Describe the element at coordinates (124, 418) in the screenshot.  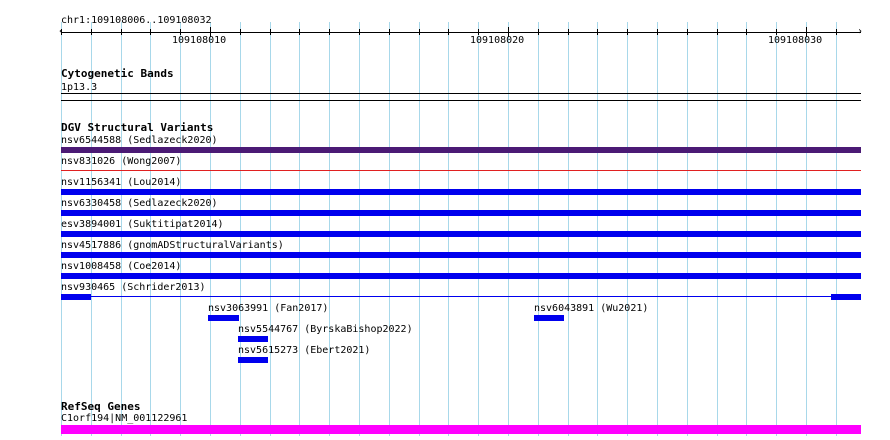
I see `gene-label: C1orf194|NM_001122961` at that location.